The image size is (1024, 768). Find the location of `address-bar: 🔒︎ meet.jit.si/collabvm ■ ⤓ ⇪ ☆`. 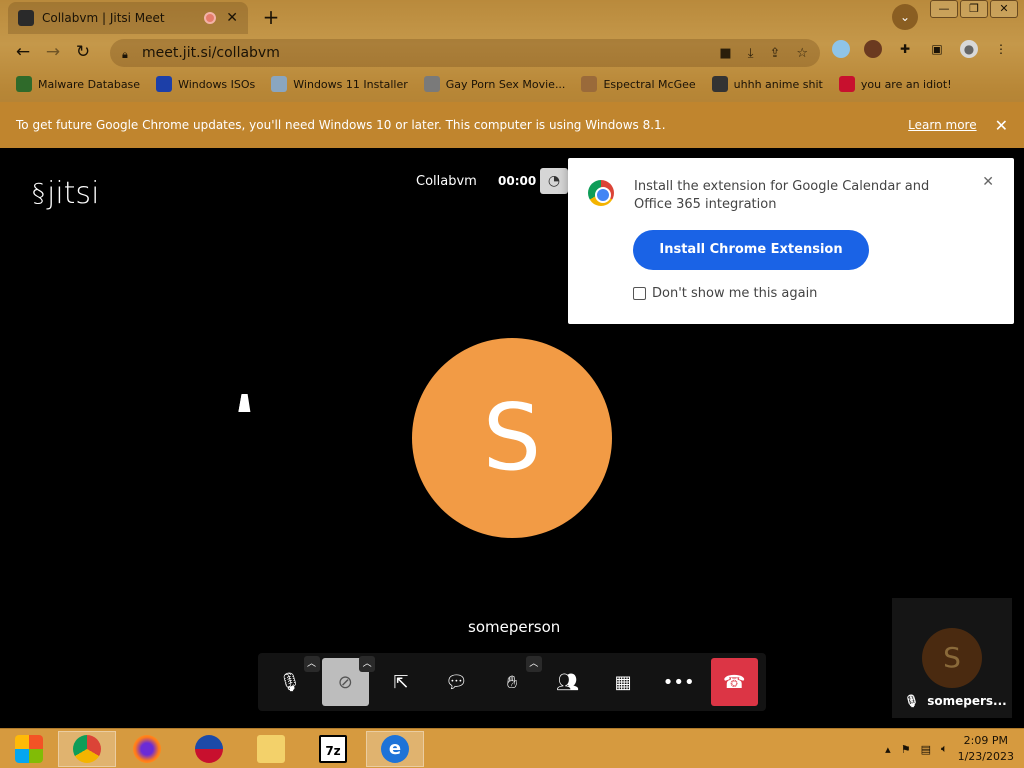

address-bar: 🔒︎ meet.jit.si/collabvm ■ ⤓ ⇪ ☆ is located at coordinates (465, 53).